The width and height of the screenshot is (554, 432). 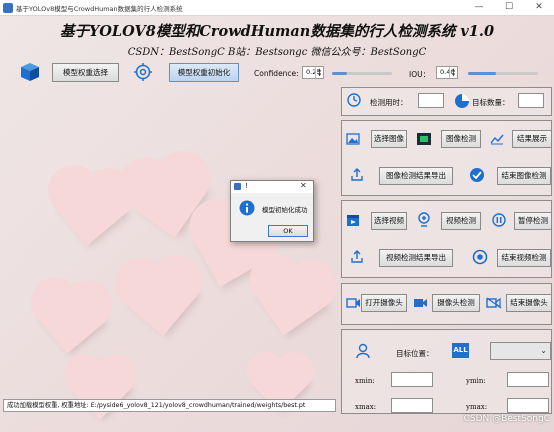 What do you see at coordinates (384, 303) in the screenshot?
I see `open-camera-button: 打开摄像头` at bounding box center [384, 303].